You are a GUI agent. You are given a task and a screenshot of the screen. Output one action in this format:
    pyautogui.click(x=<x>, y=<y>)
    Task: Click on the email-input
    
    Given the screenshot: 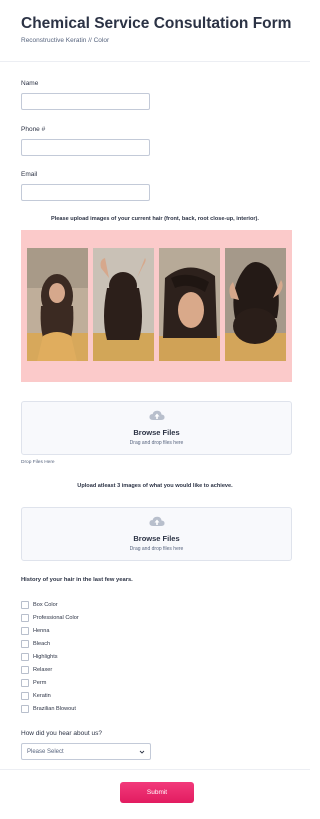 What is the action you would take?
    pyautogui.click(x=85, y=192)
    